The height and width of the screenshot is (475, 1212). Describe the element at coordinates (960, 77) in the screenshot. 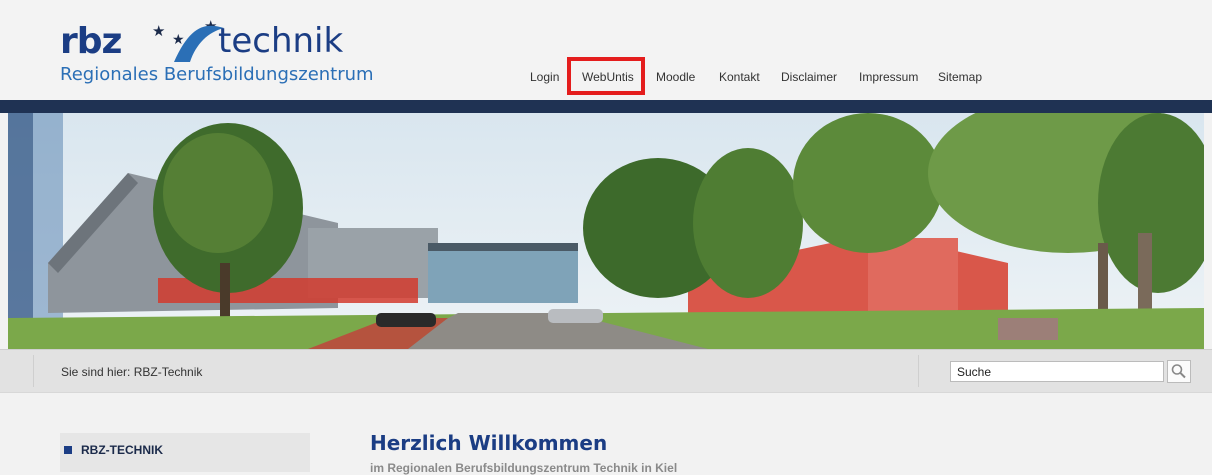

I see `nav-sitemap: Sitemap` at that location.